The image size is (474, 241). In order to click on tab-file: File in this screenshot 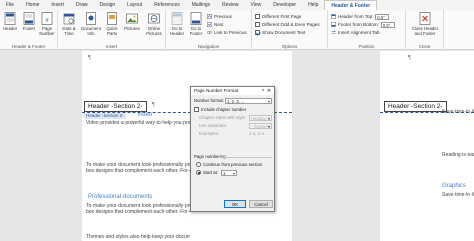, I will do `click(10, 5)`.